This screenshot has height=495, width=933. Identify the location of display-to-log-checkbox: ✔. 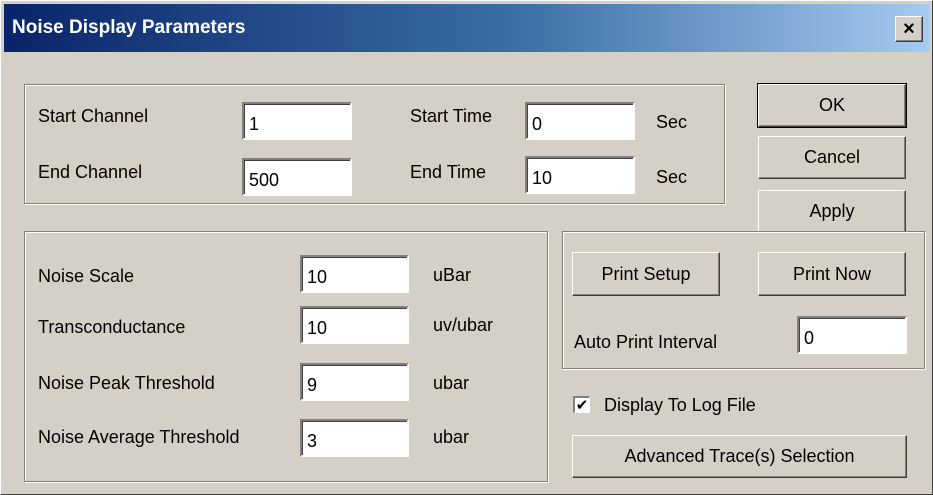
(581, 404).